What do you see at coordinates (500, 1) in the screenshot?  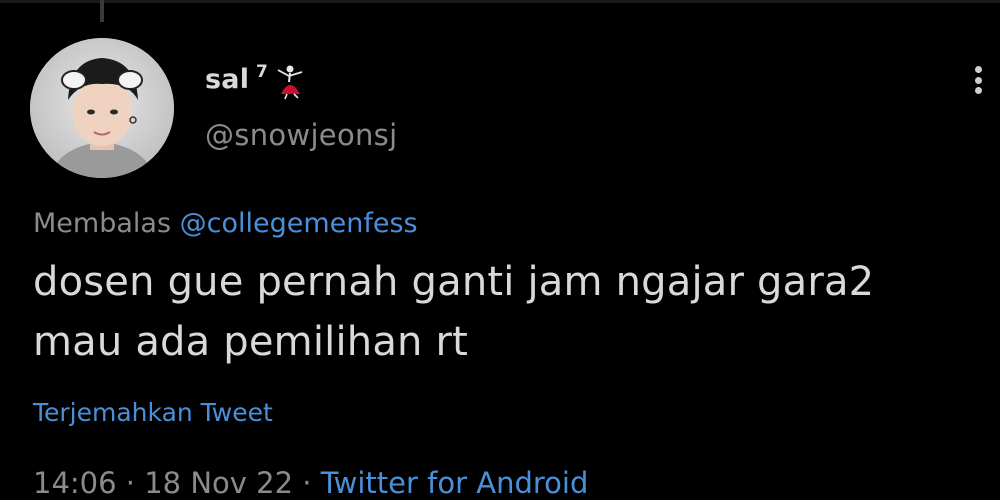 I see `top-divider` at bounding box center [500, 1].